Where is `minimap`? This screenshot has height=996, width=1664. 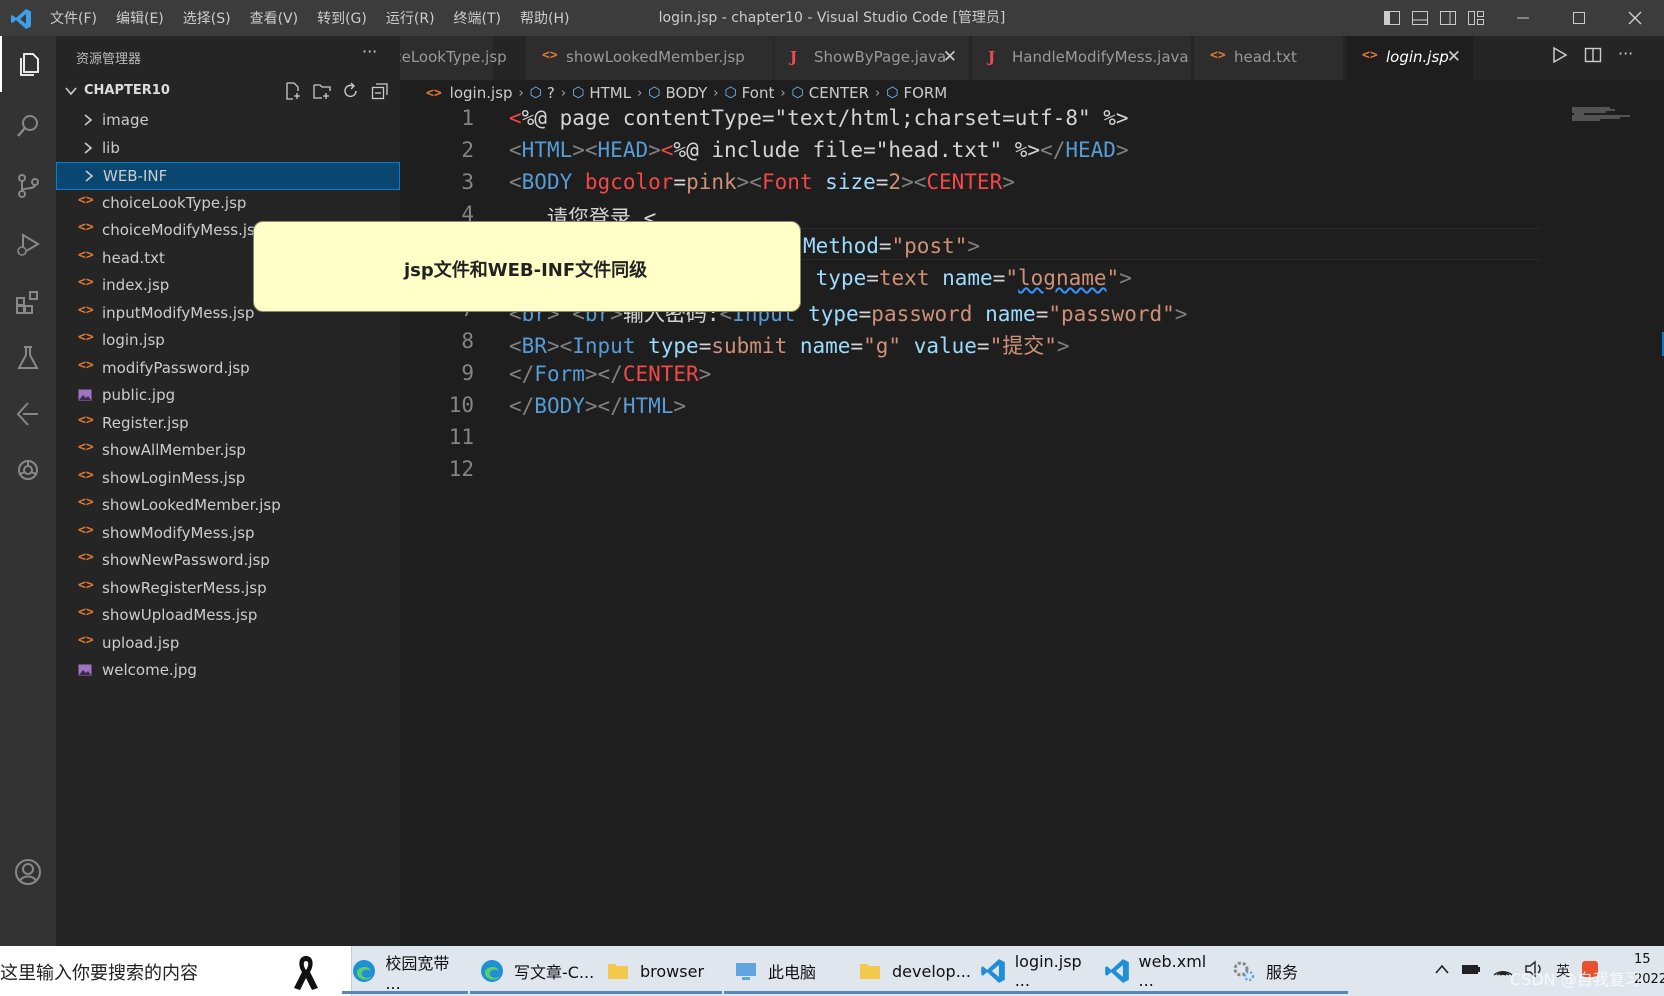 minimap is located at coordinates (1610, 116).